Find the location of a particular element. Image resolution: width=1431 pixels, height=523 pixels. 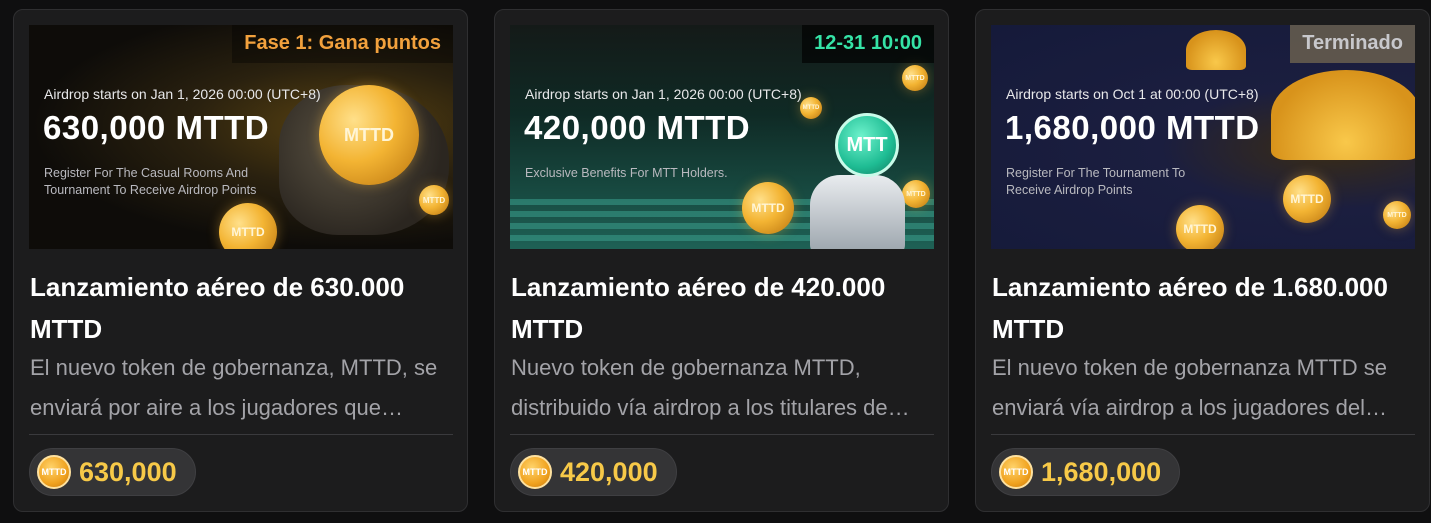

banner-start-date: Airdrop starts on Oct 1 at 00:00 (UTC+8) is located at coordinates (1132, 94).